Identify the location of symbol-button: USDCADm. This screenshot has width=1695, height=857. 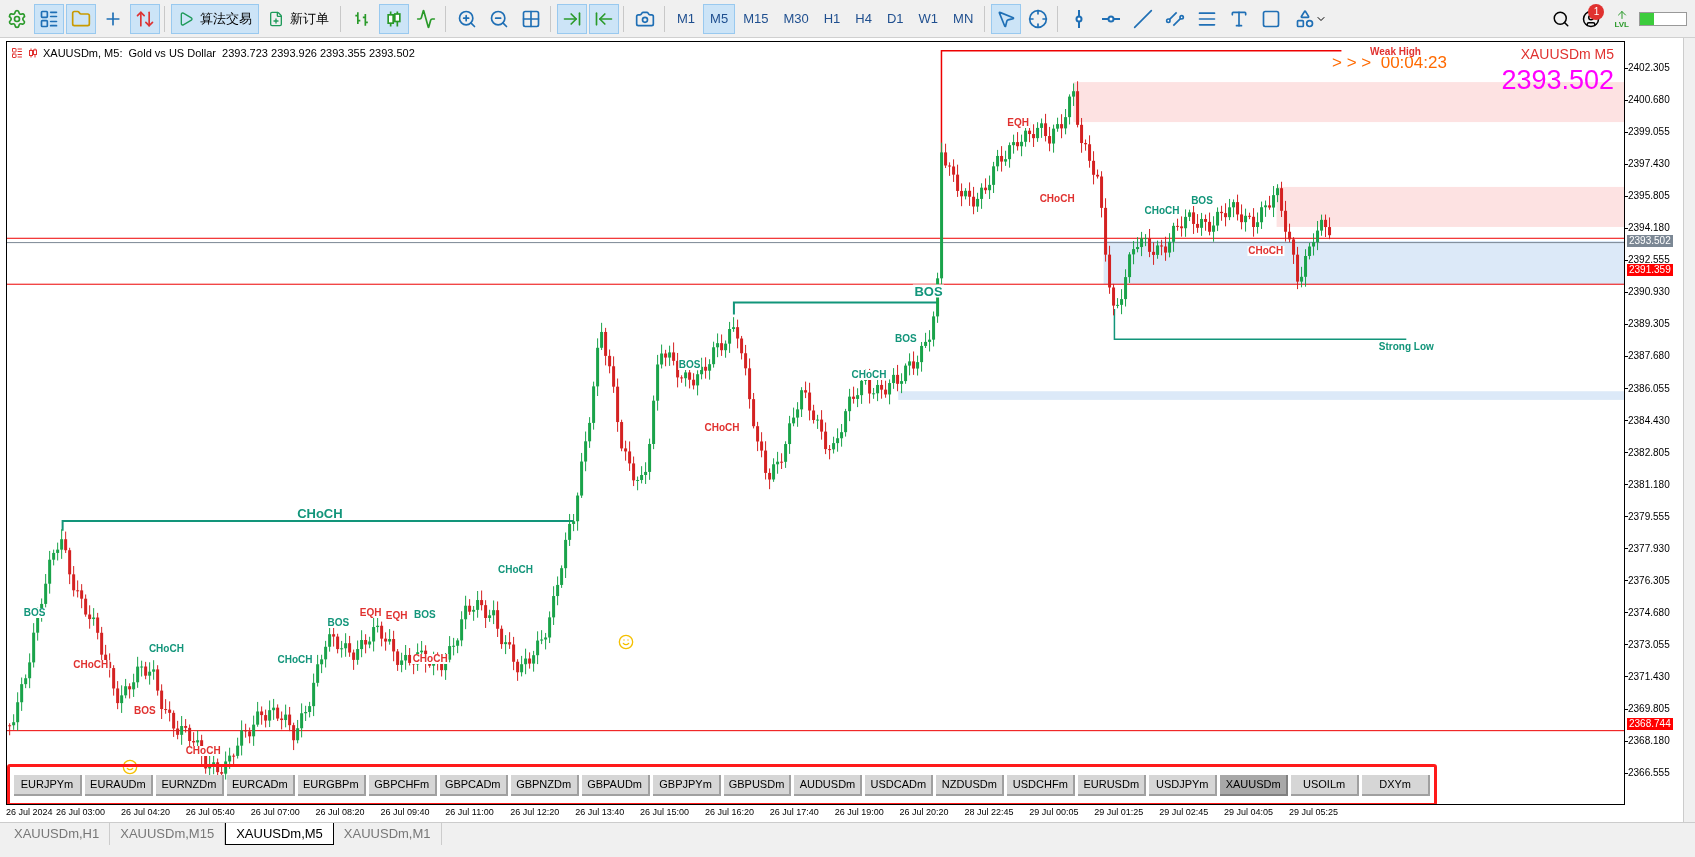
(899, 785).